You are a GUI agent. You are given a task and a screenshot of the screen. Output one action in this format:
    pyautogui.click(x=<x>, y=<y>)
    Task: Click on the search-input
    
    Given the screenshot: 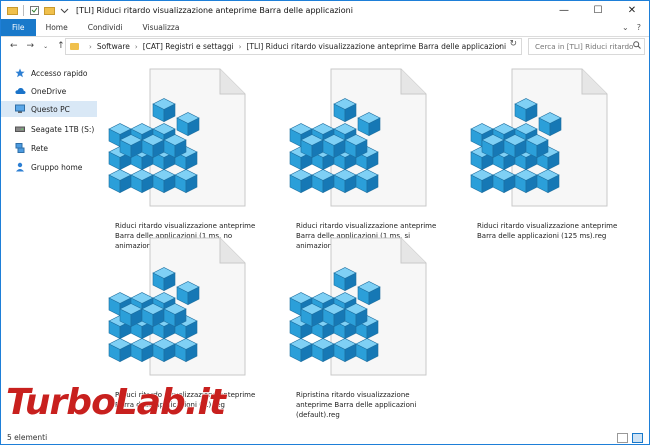 What is the action you would take?
    pyautogui.click(x=581, y=46)
    